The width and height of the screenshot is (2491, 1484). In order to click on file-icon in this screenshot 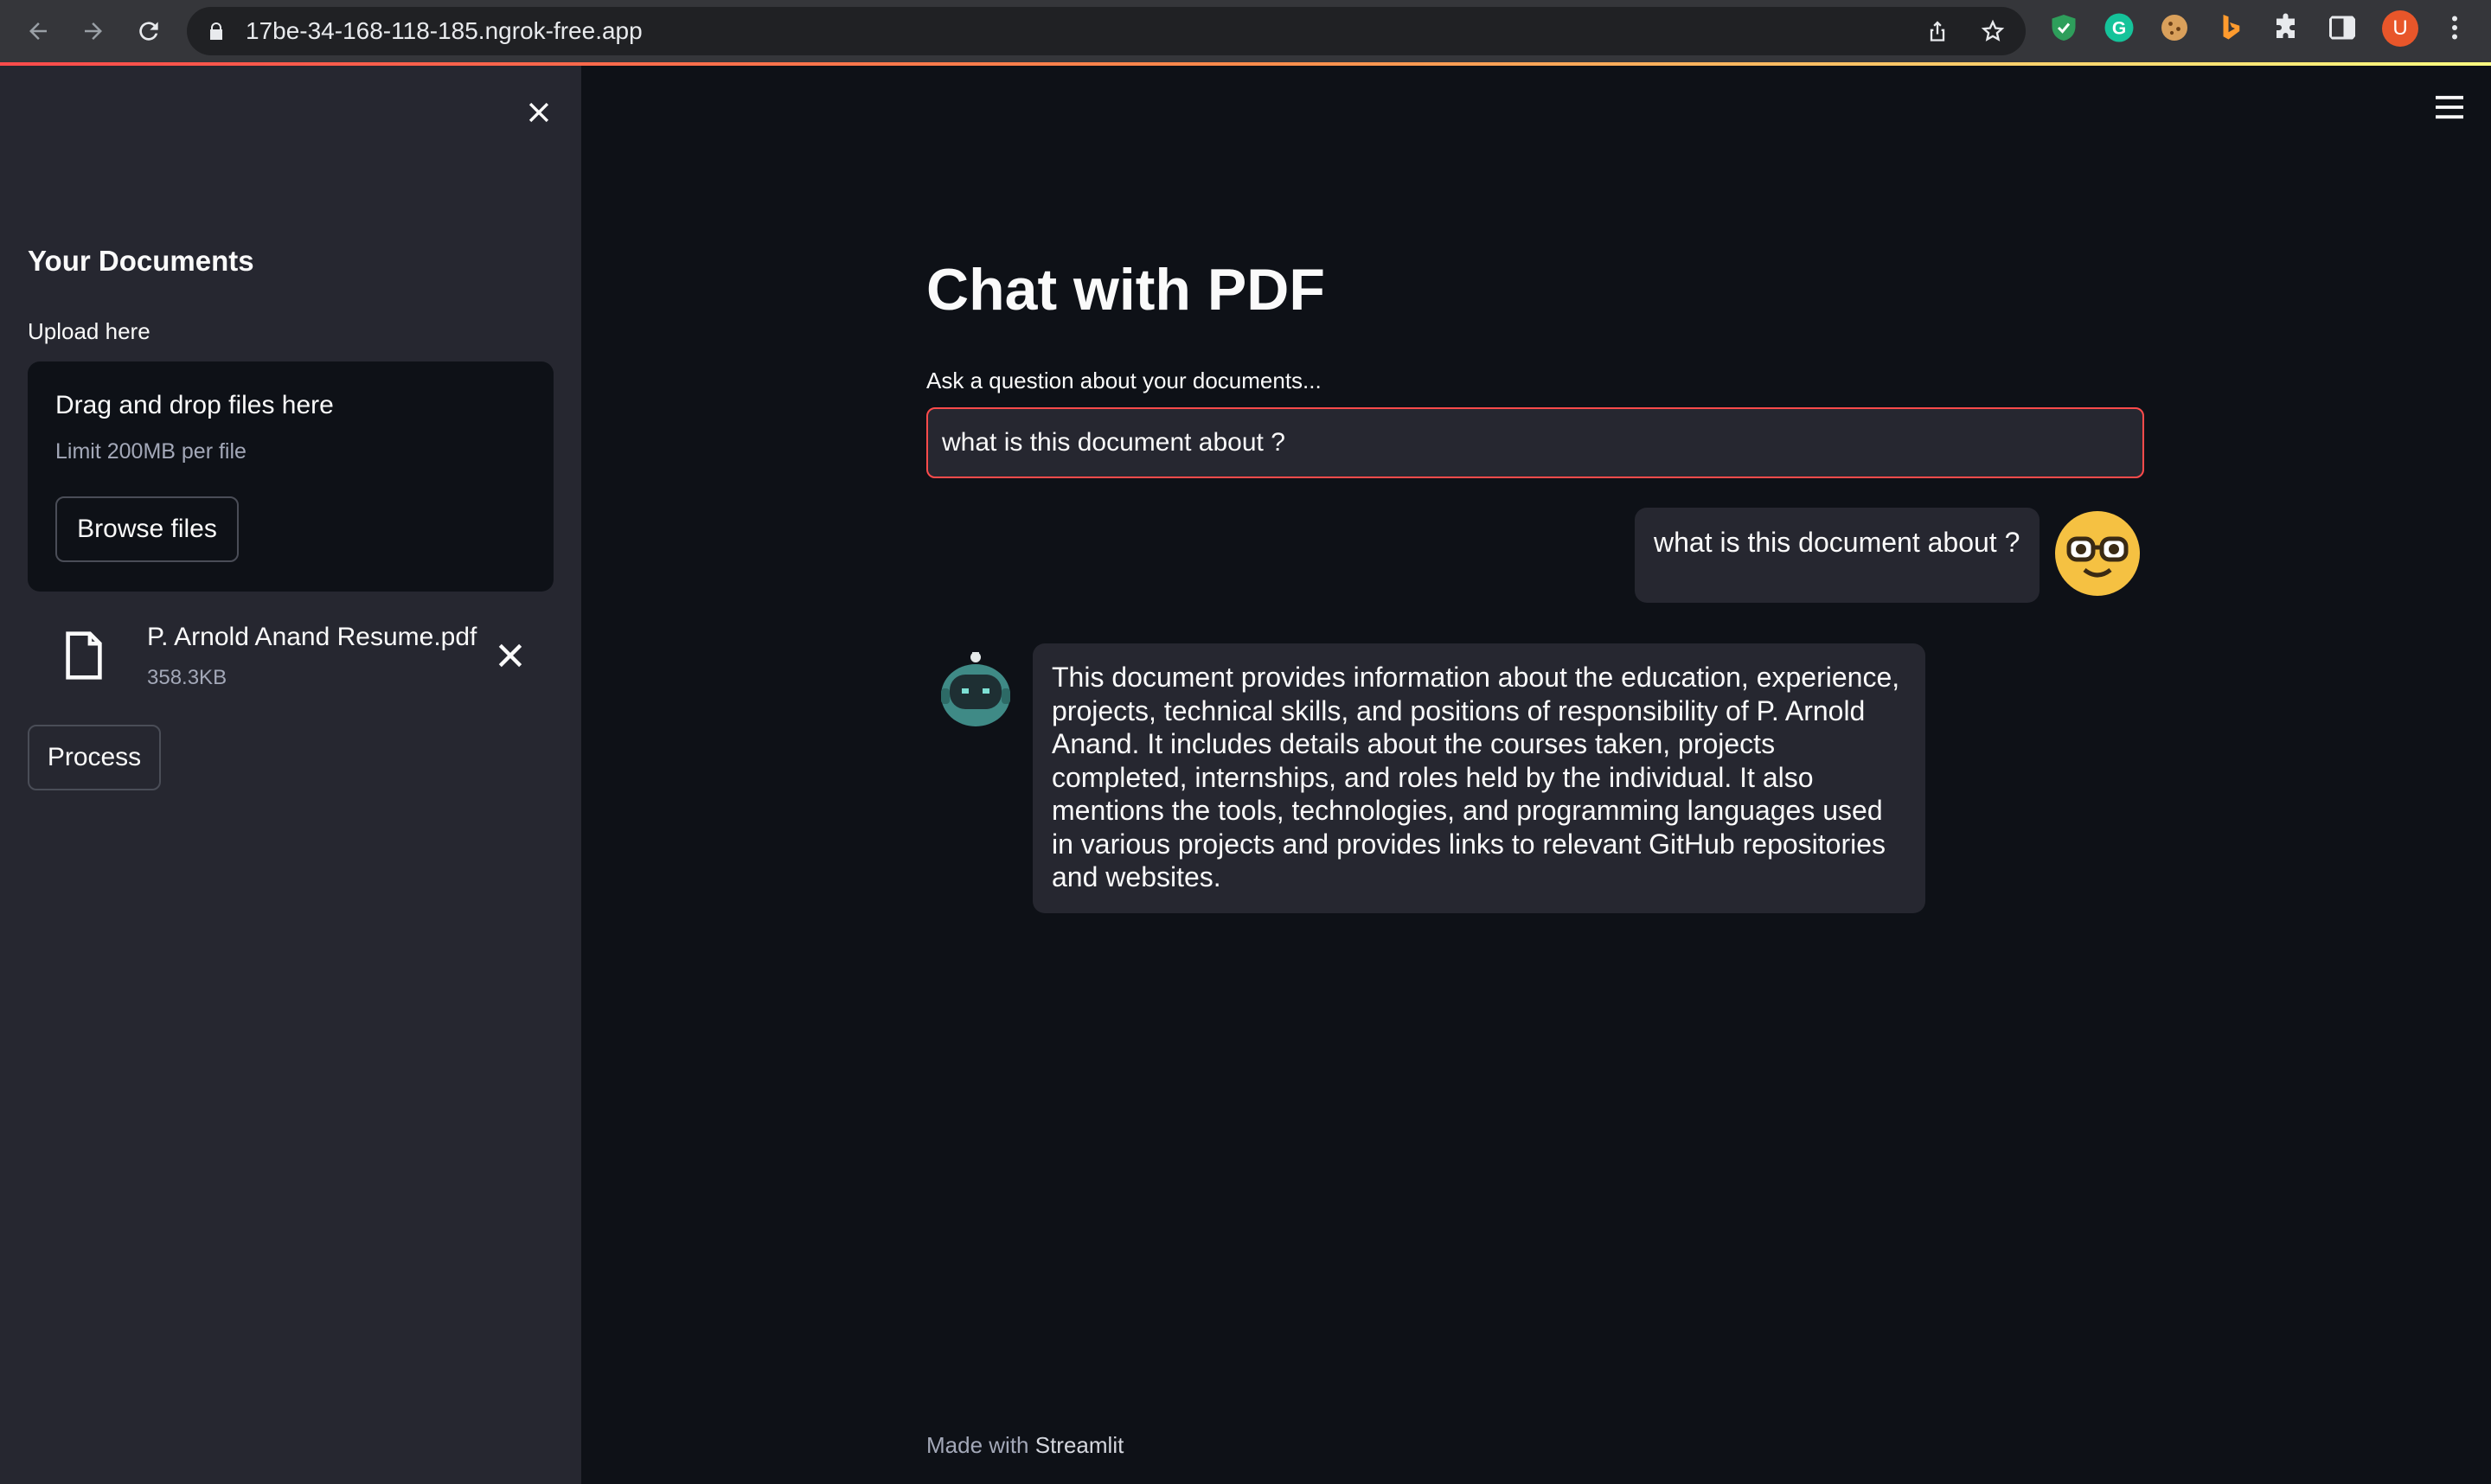, I will do `click(84, 656)`.